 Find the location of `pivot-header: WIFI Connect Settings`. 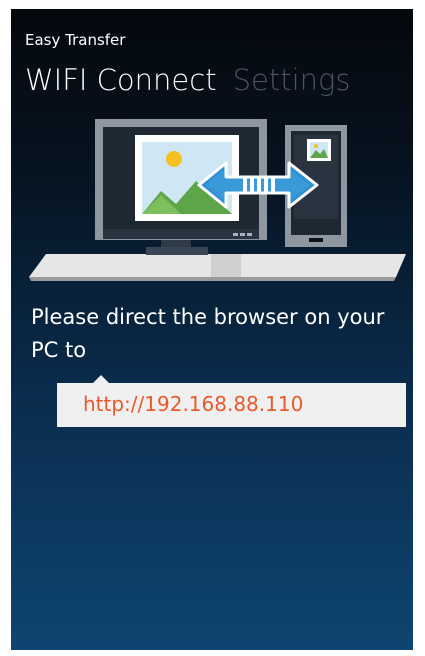

pivot-header: WIFI Connect Settings is located at coordinates (188, 80).